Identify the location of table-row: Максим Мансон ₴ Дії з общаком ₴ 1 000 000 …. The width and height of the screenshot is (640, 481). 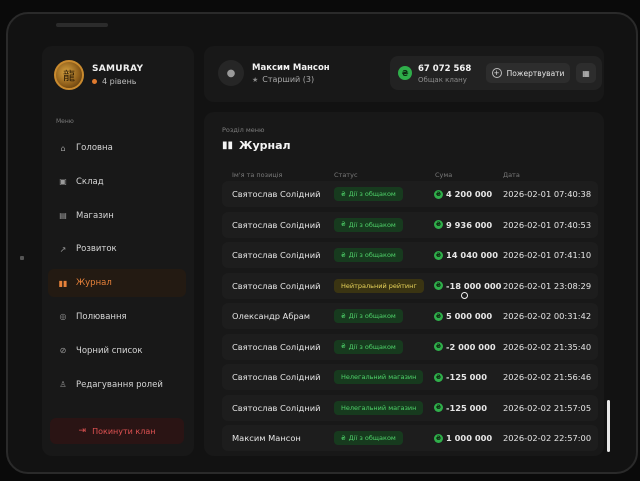
(410, 438).